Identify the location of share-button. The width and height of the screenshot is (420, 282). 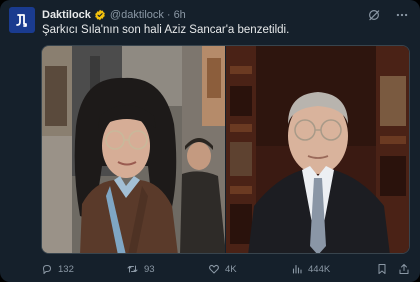
(404, 269).